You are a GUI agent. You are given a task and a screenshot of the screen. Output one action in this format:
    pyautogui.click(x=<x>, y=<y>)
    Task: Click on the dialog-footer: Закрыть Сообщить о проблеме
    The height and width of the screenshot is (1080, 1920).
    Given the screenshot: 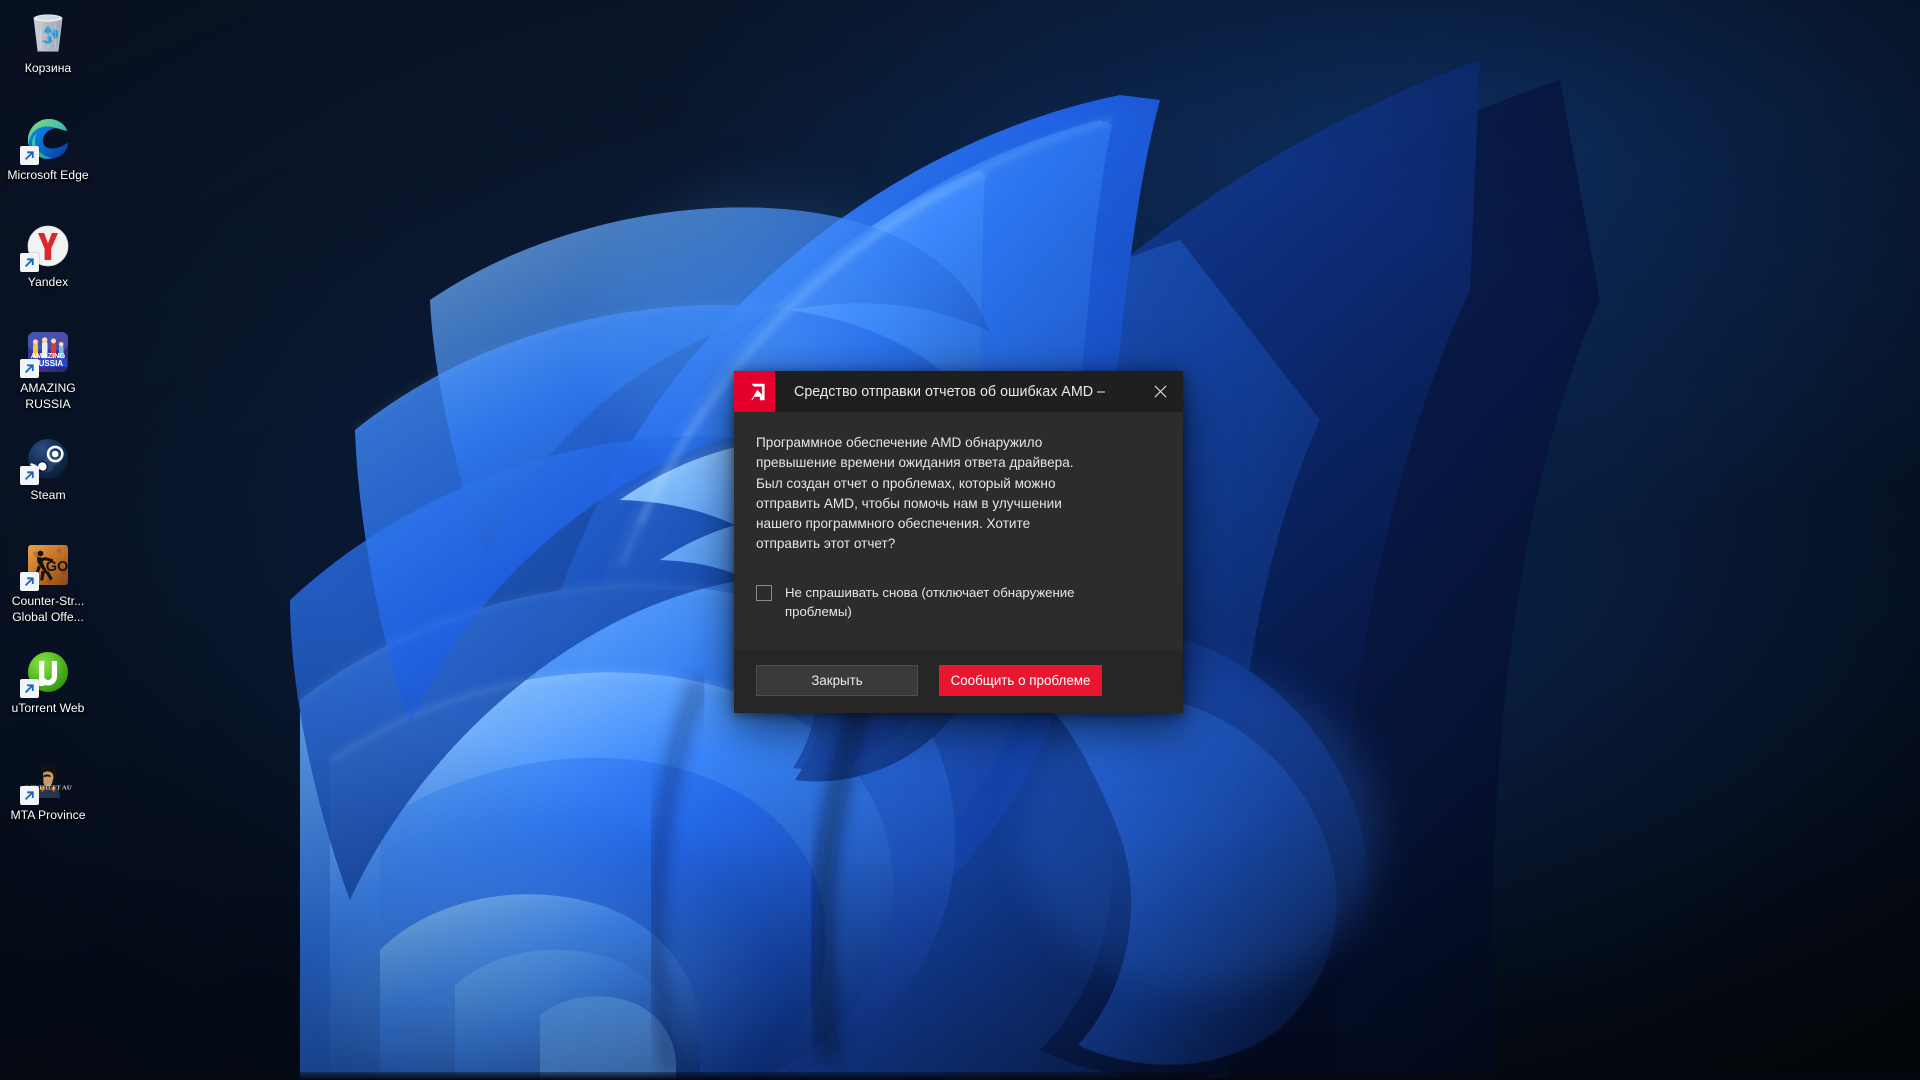 What is the action you would take?
    pyautogui.click(x=958, y=680)
    